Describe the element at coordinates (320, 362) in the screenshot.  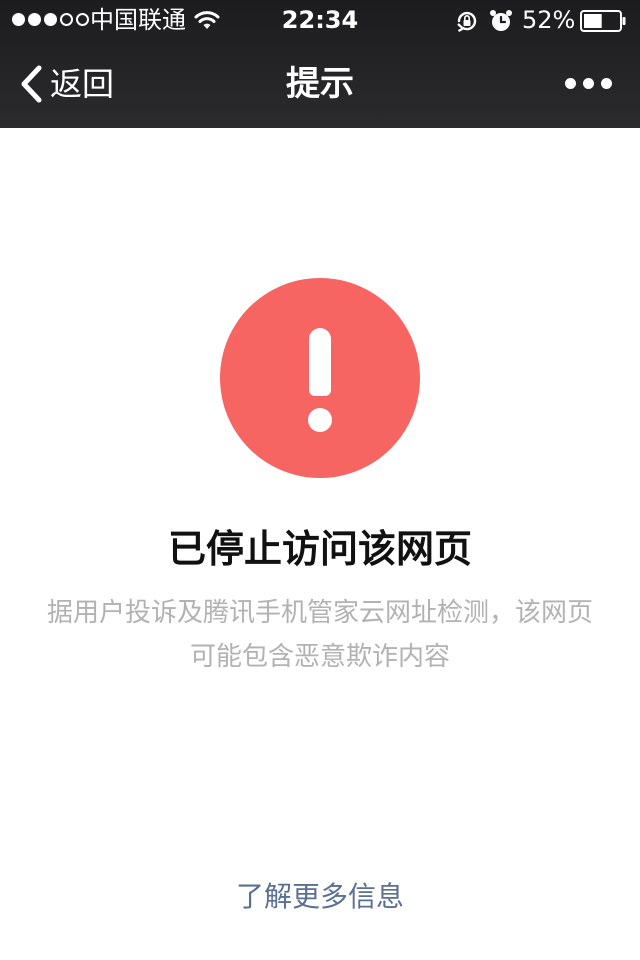
I see `exclamation-bar` at that location.